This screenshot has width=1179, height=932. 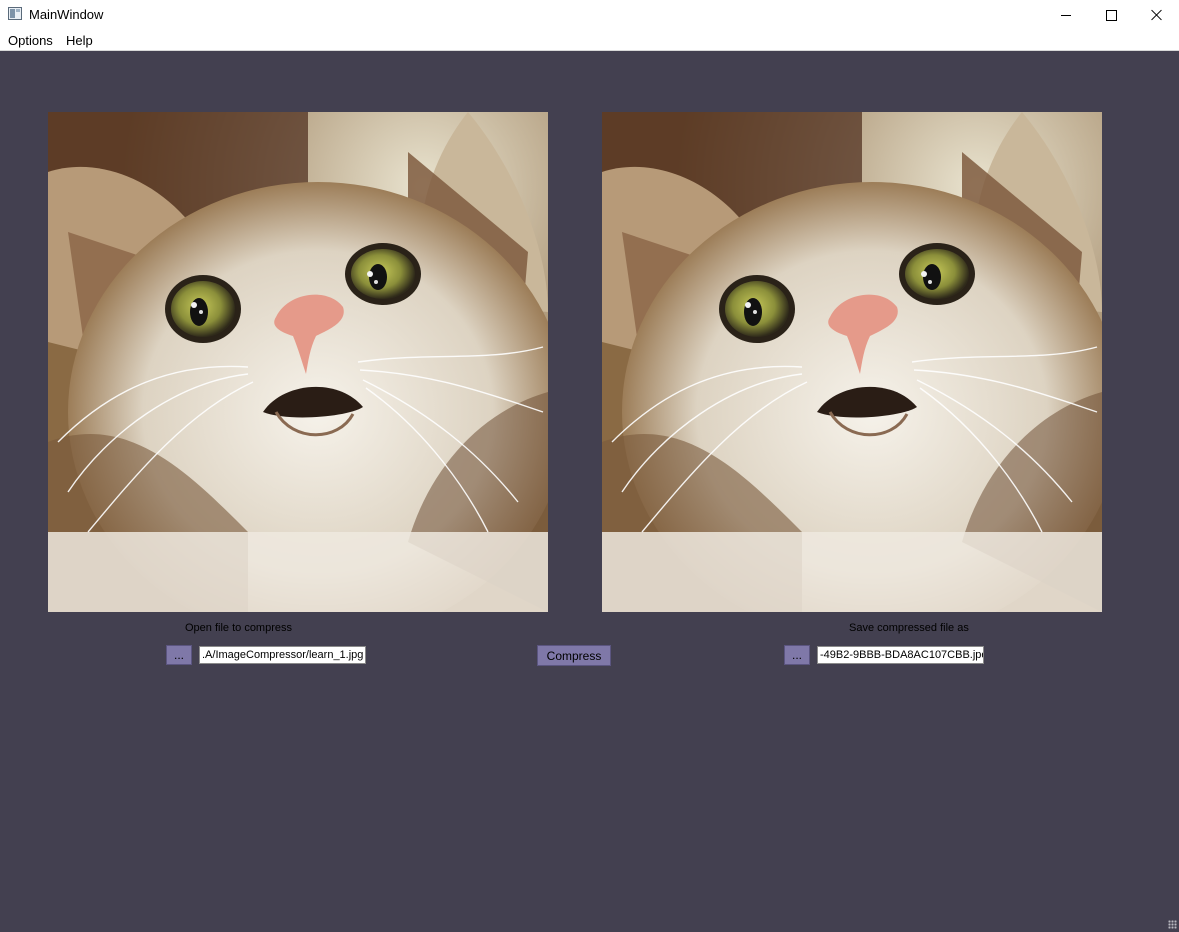 I want to click on menu-options: Options, so click(x=30, y=40).